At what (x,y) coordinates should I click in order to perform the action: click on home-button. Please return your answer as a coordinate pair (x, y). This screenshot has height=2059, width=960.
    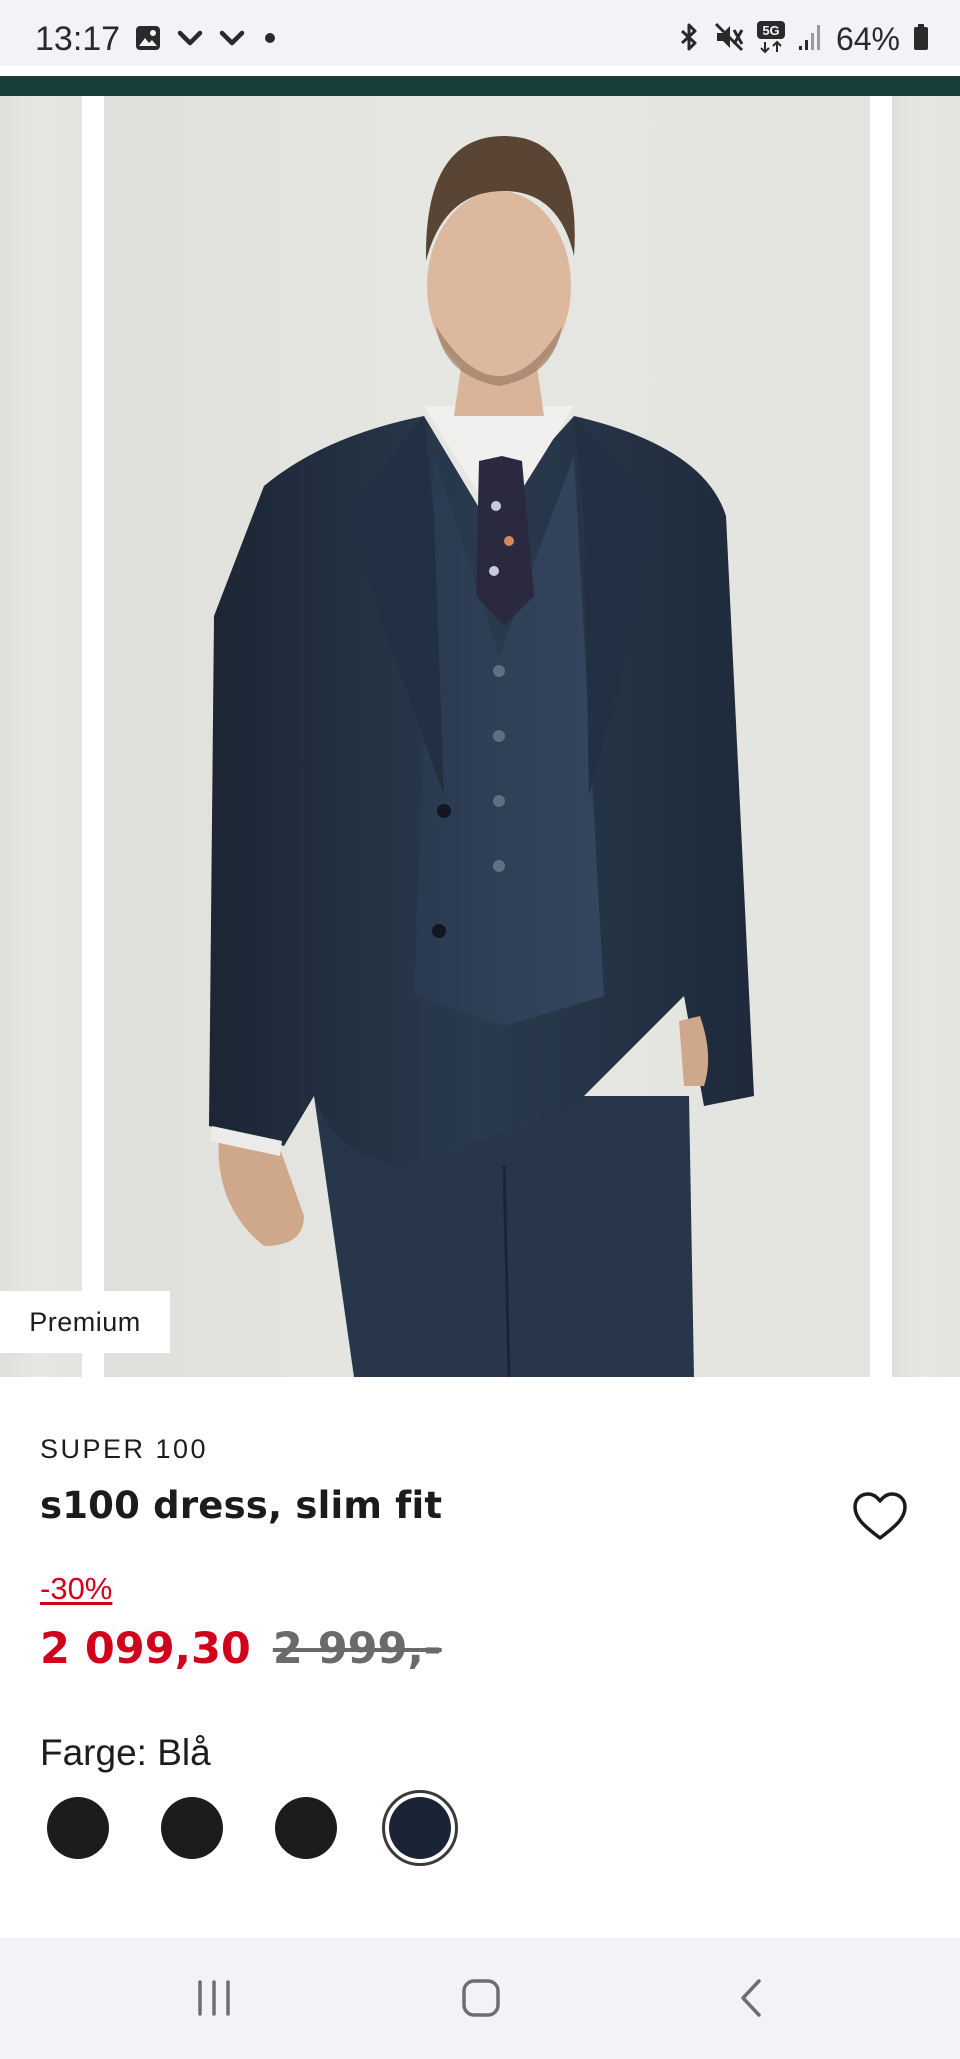
    Looking at the image, I should click on (481, 1998).